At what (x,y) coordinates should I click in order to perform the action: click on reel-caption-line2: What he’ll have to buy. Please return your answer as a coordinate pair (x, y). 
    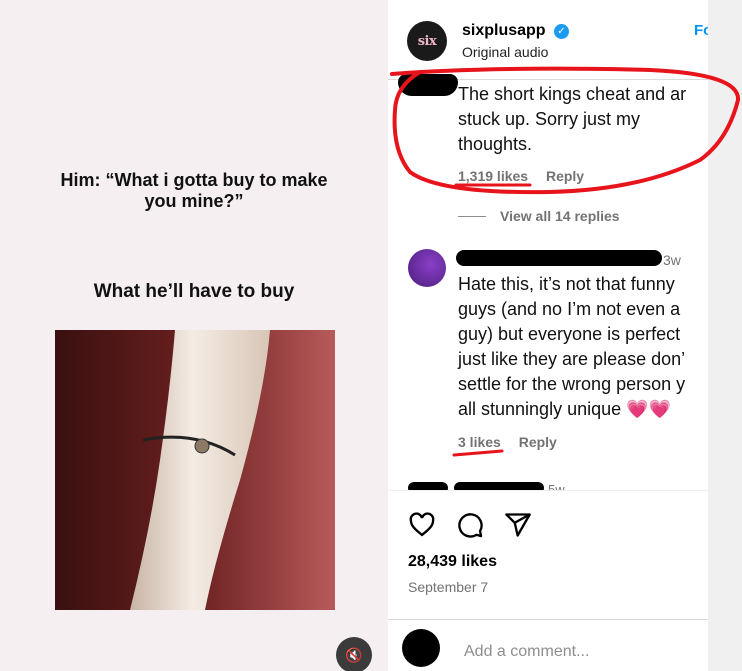
    Looking at the image, I should click on (194, 291).